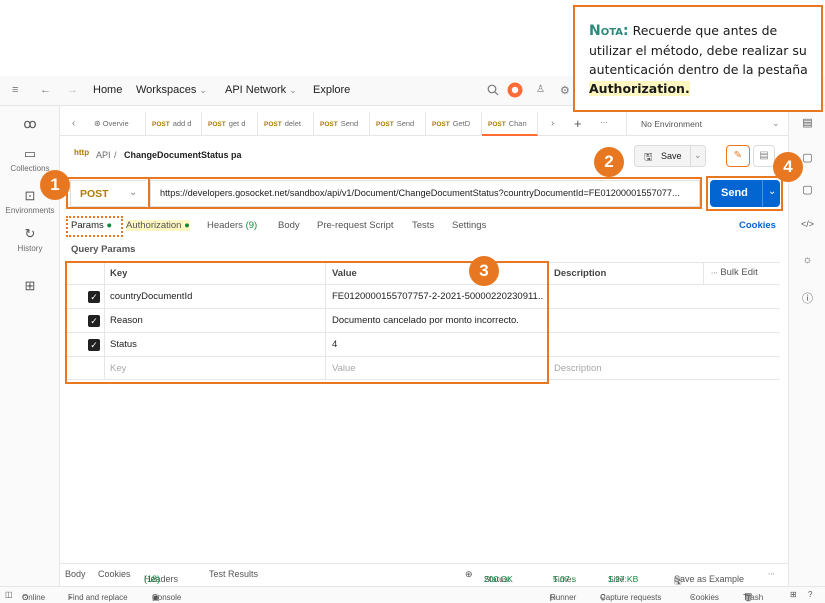 The image size is (825, 603). I want to click on search-icon, so click(493, 91).